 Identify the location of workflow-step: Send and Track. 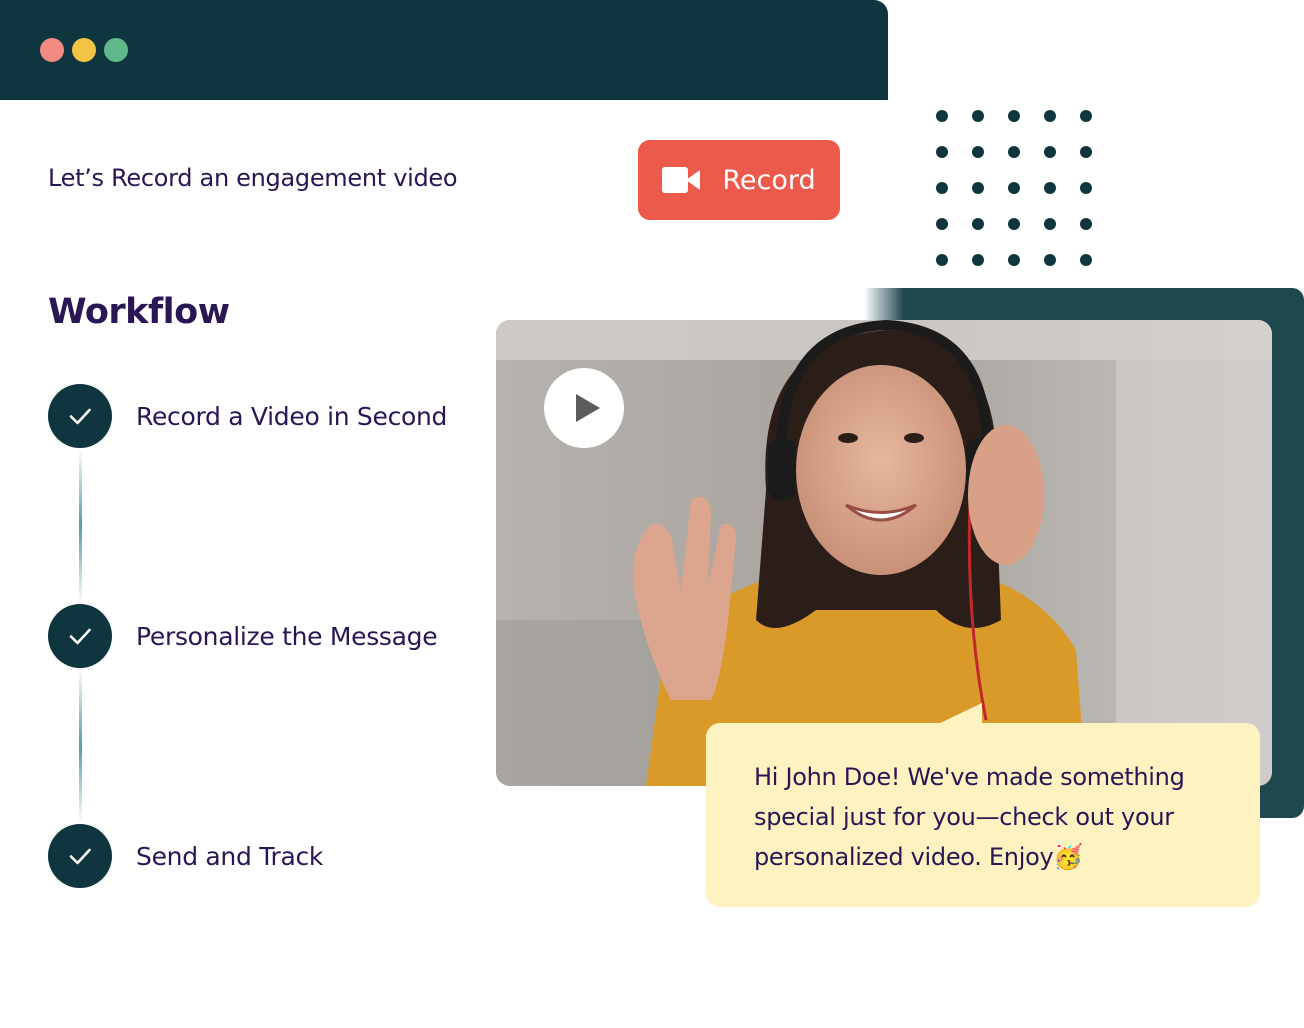
(185, 856).